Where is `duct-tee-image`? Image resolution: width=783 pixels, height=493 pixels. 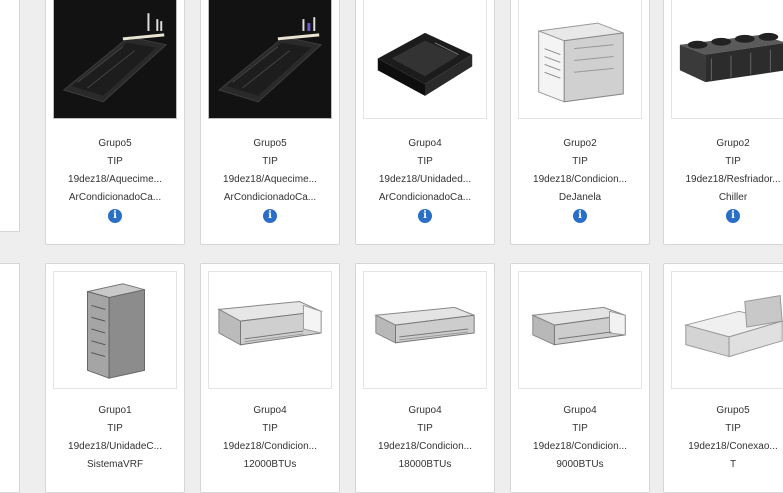 duct-tee-image is located at coordinates (733, 326).